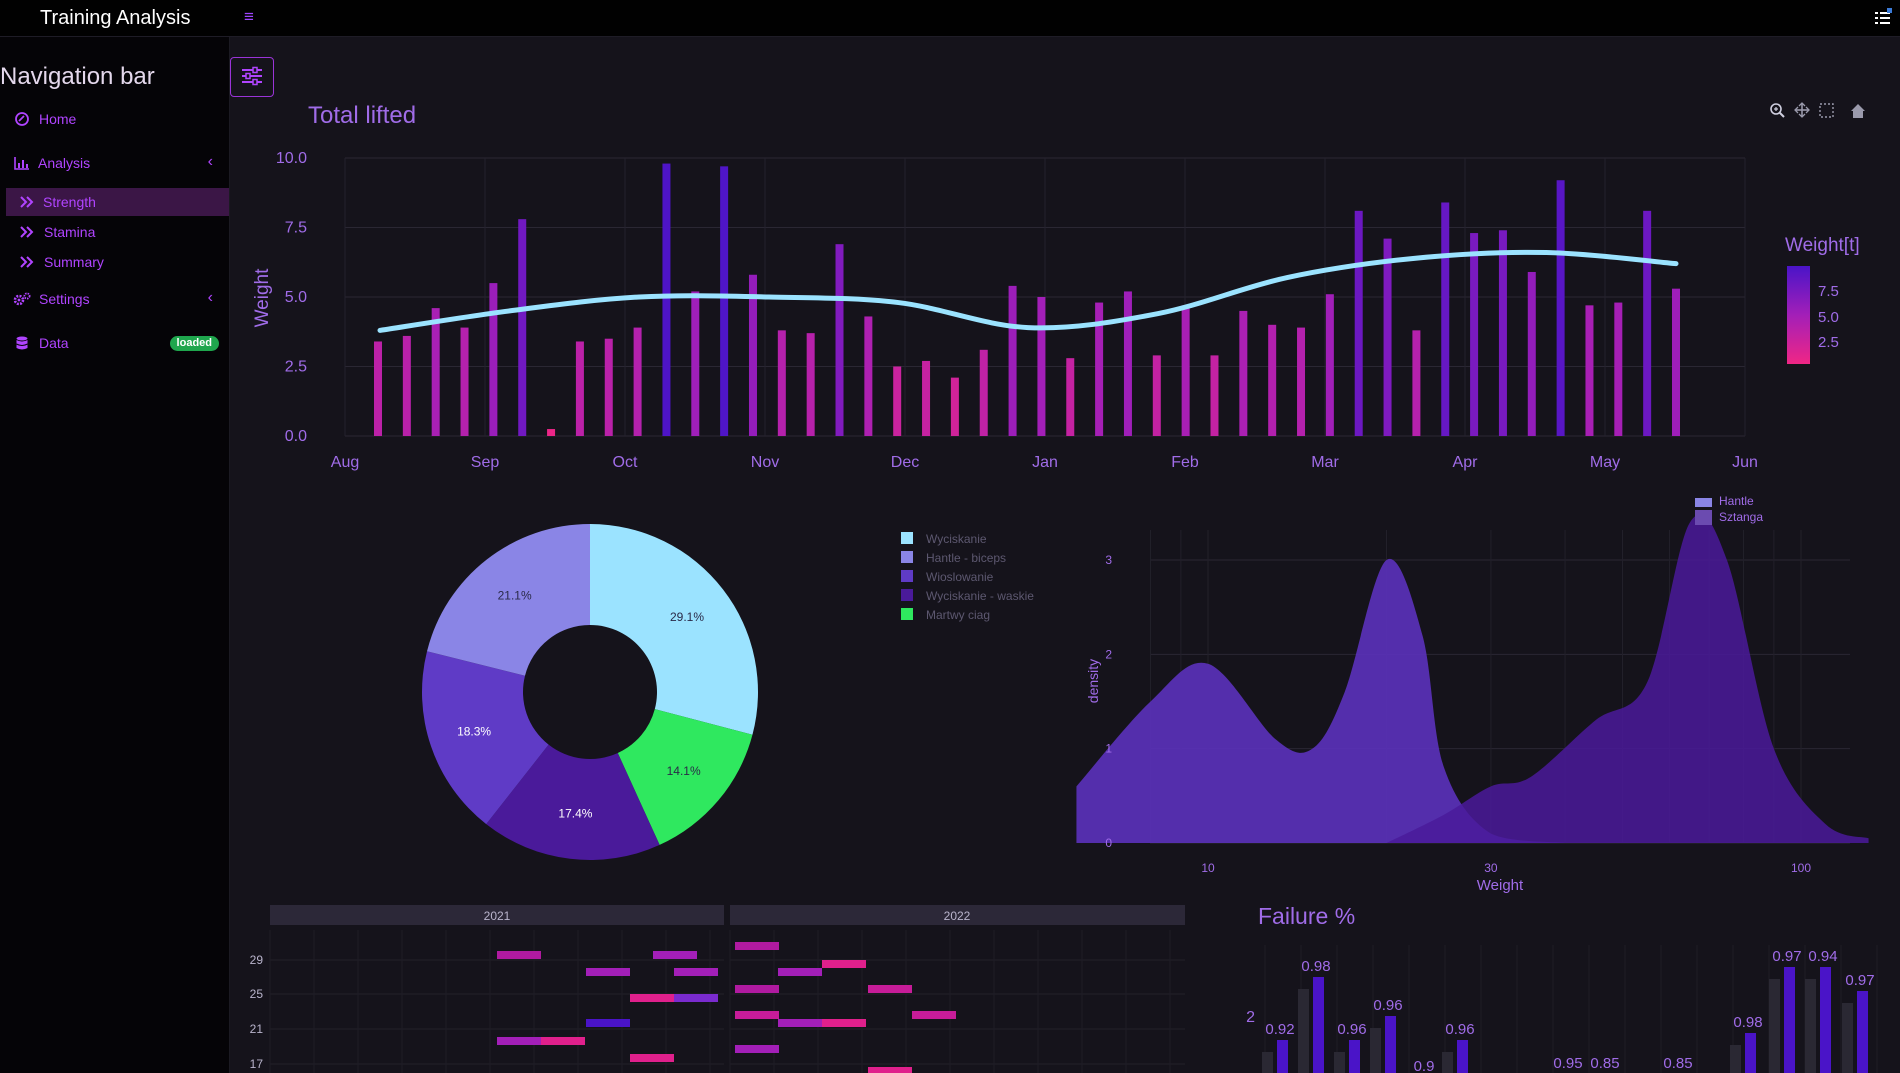  I want to click on trend-line, so click(1028, 291).